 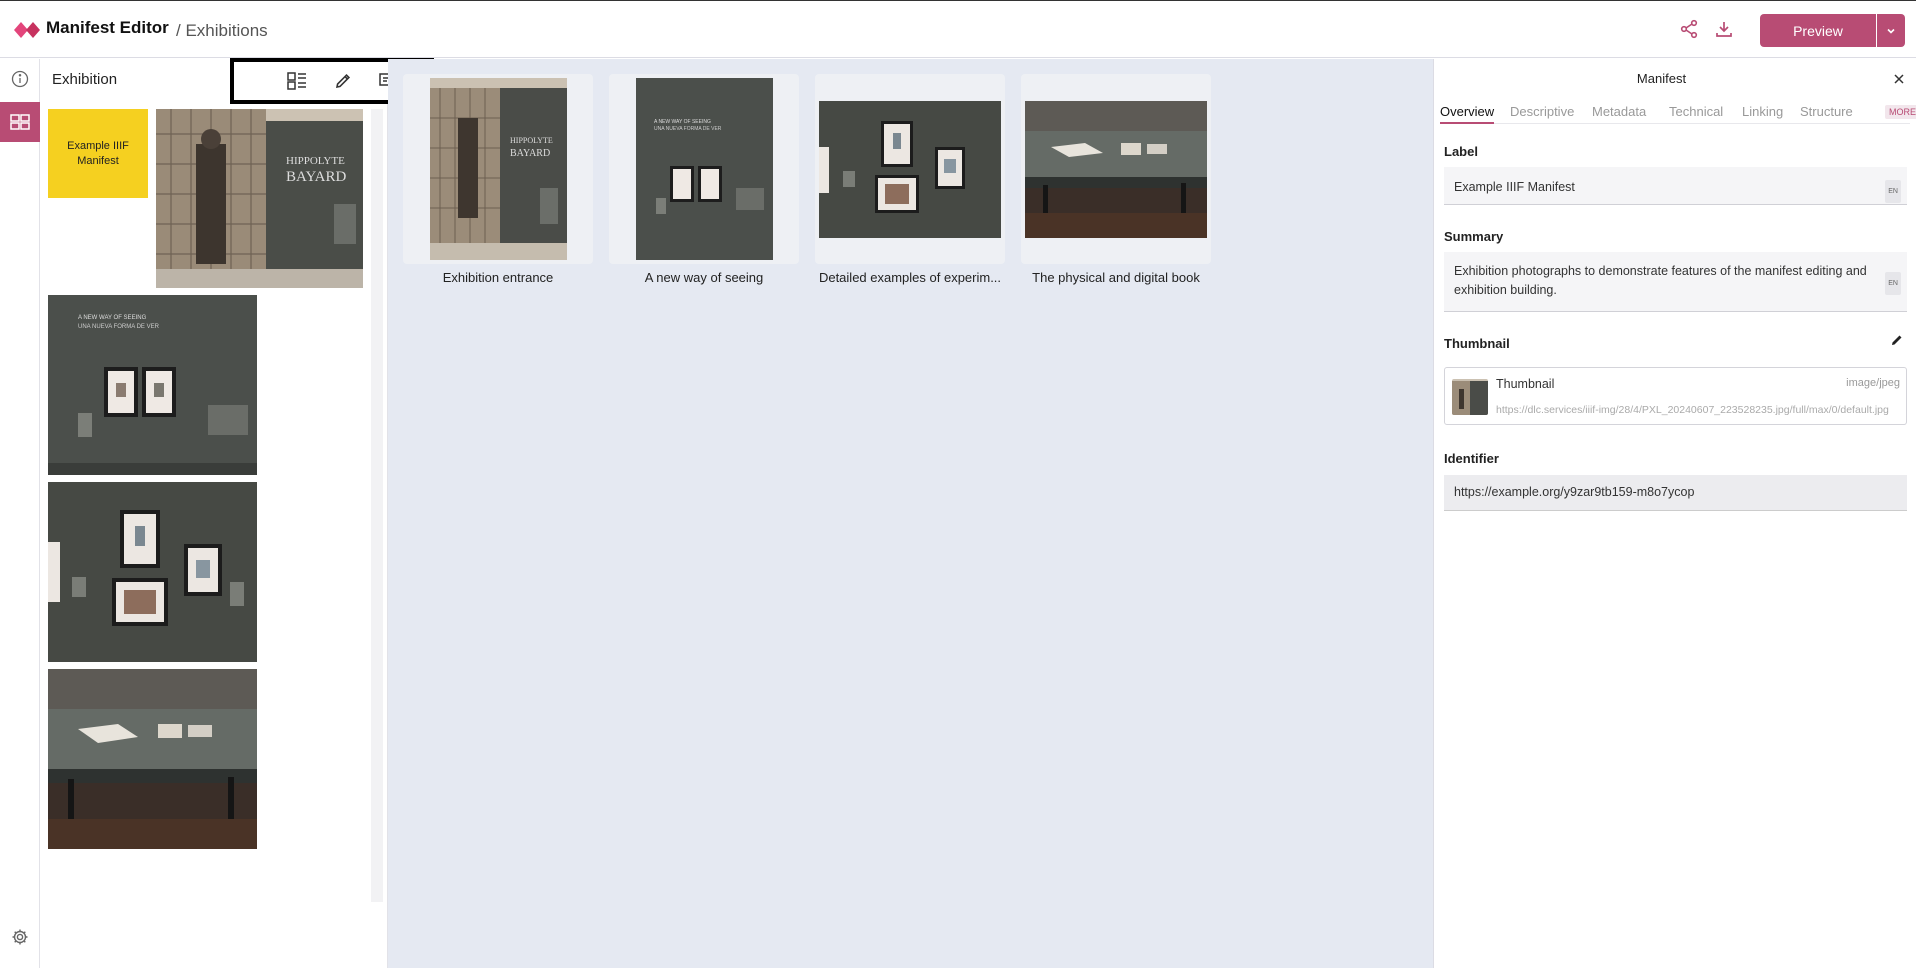 I want to click on panel-title: Exhibition, so click(x=85, y=79).